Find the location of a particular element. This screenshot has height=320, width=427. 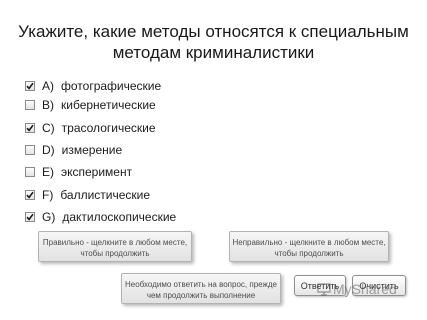

option-a: A) фотографические is located at coordinates (93, 86).